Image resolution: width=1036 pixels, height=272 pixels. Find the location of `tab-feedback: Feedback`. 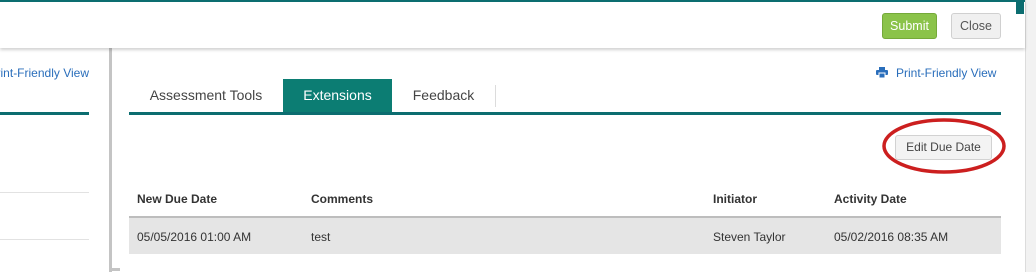

tab-feedback: Feedback is located at coordinates (443, 95).